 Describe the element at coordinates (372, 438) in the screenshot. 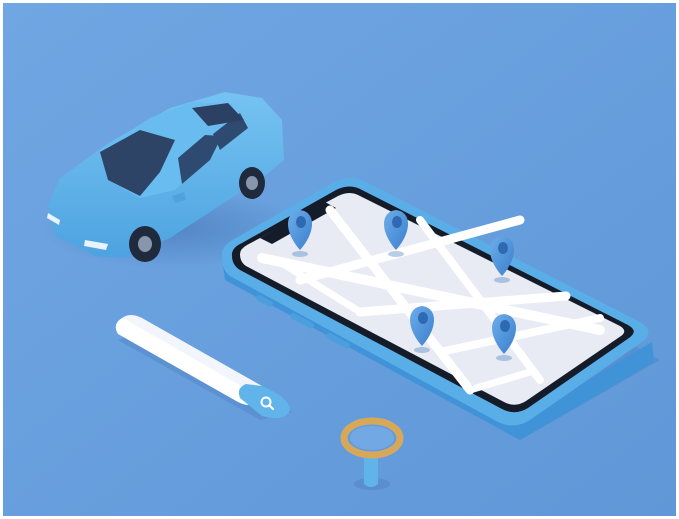

I see `magnifier-lens` at that location.